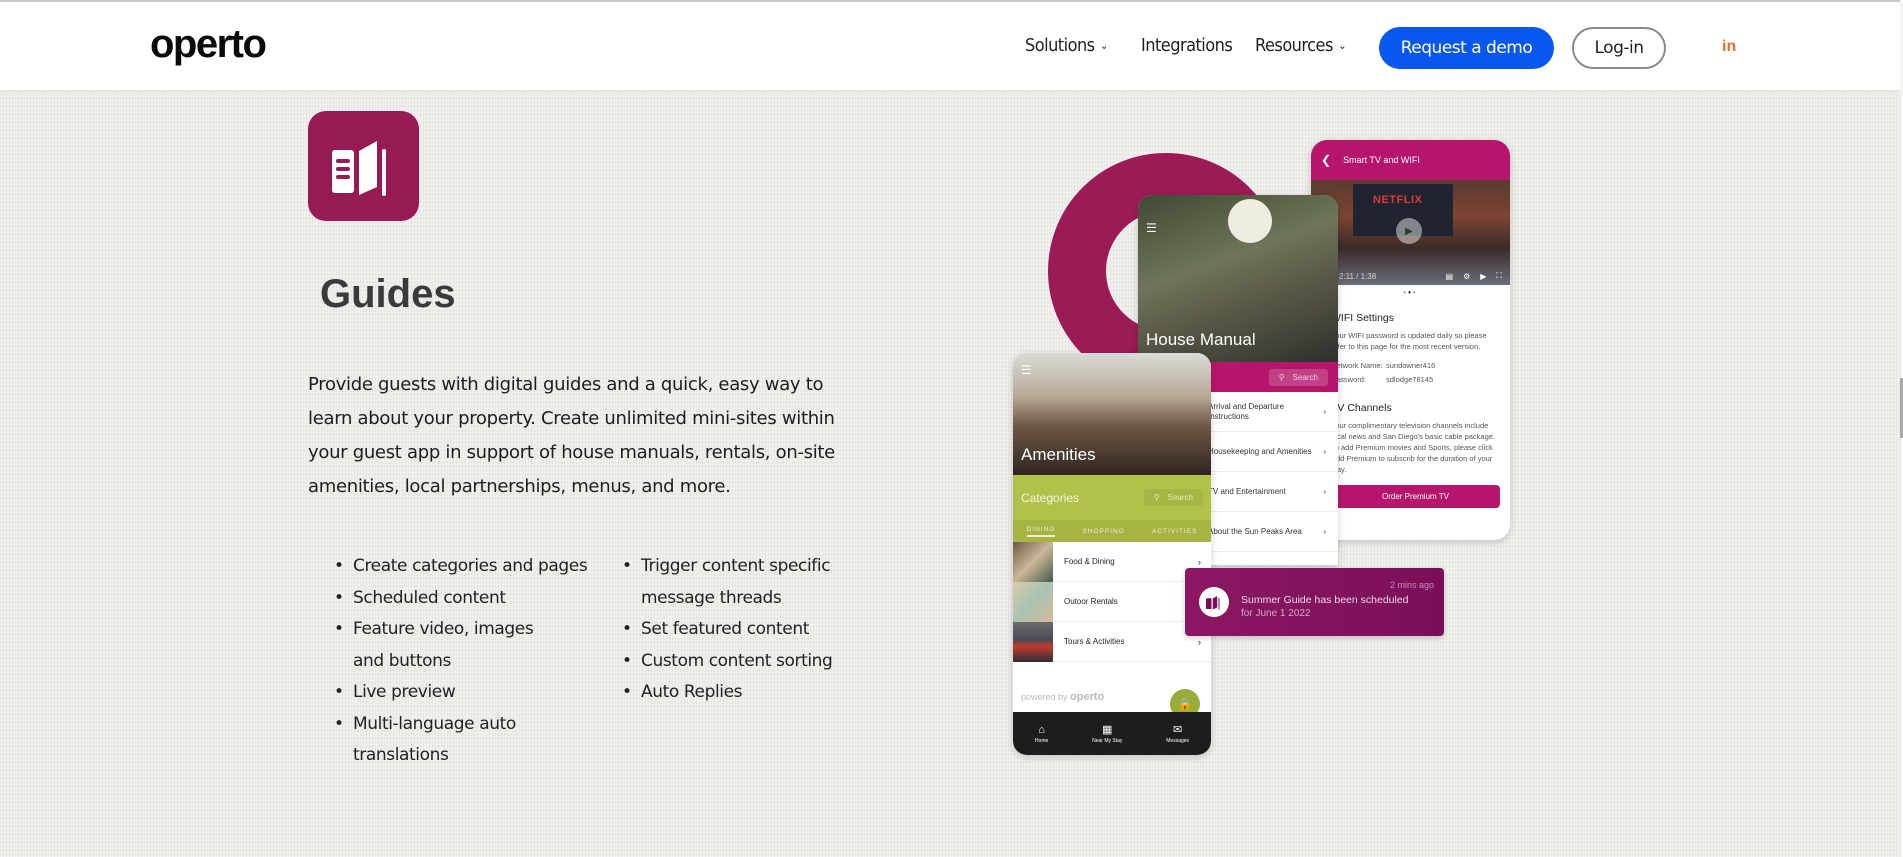 The height and width of the screenshot is (857, 1903). I want to click on map-icon: ▦, so click(1107, 730).